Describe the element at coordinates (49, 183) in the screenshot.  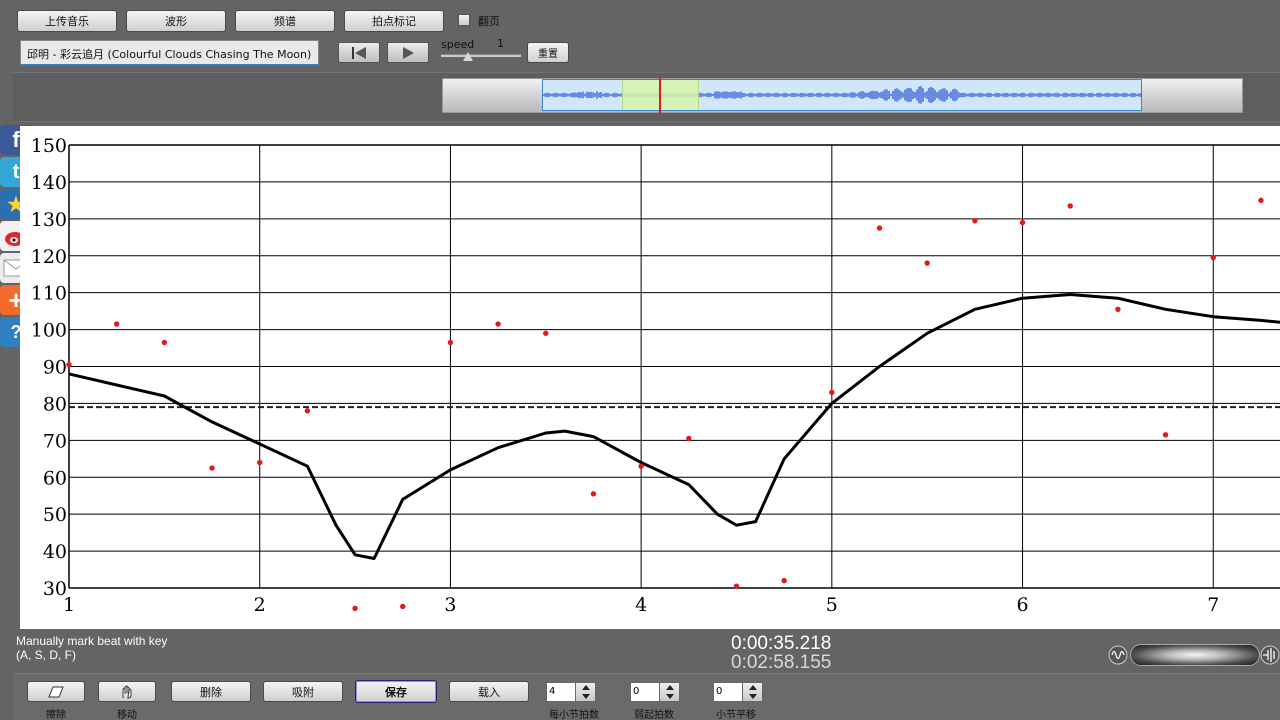
I see `y-tick-label: 140` at that location.